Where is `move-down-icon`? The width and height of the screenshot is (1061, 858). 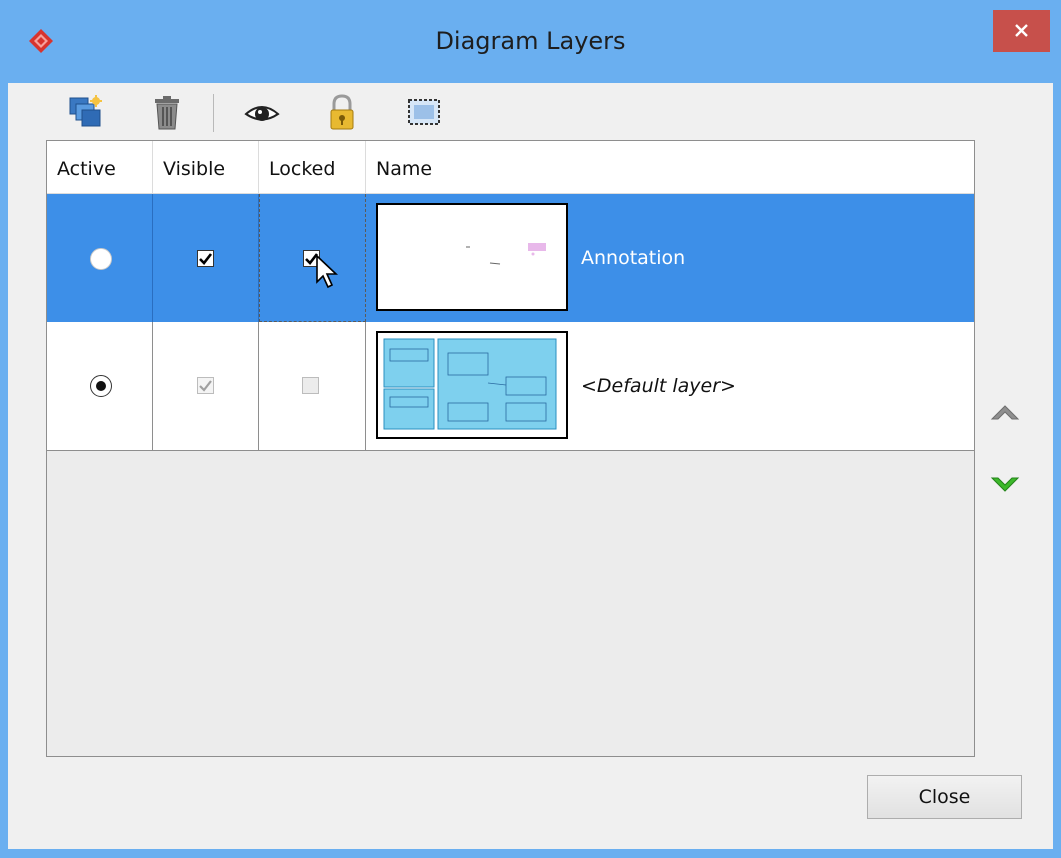
move-down-icon is located at coordinates (1005, 484).